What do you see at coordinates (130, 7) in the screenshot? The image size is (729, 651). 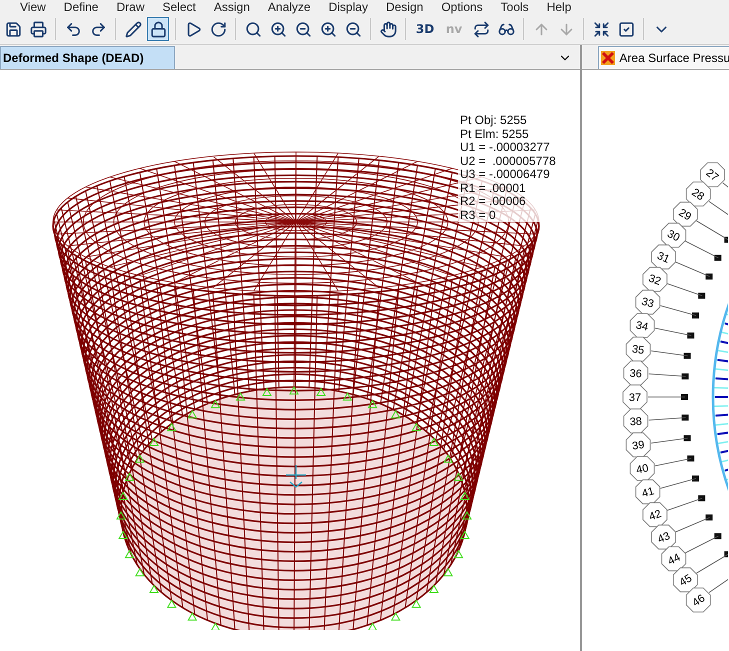 I see `menu-item: Draw` at bounding box center [130, 7].